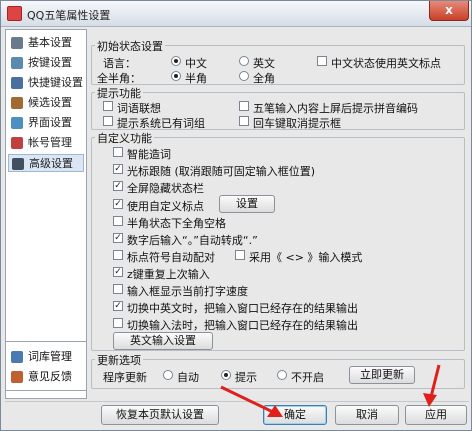  I want to click on feedback-link: 意见反馈, so click(46, 377).